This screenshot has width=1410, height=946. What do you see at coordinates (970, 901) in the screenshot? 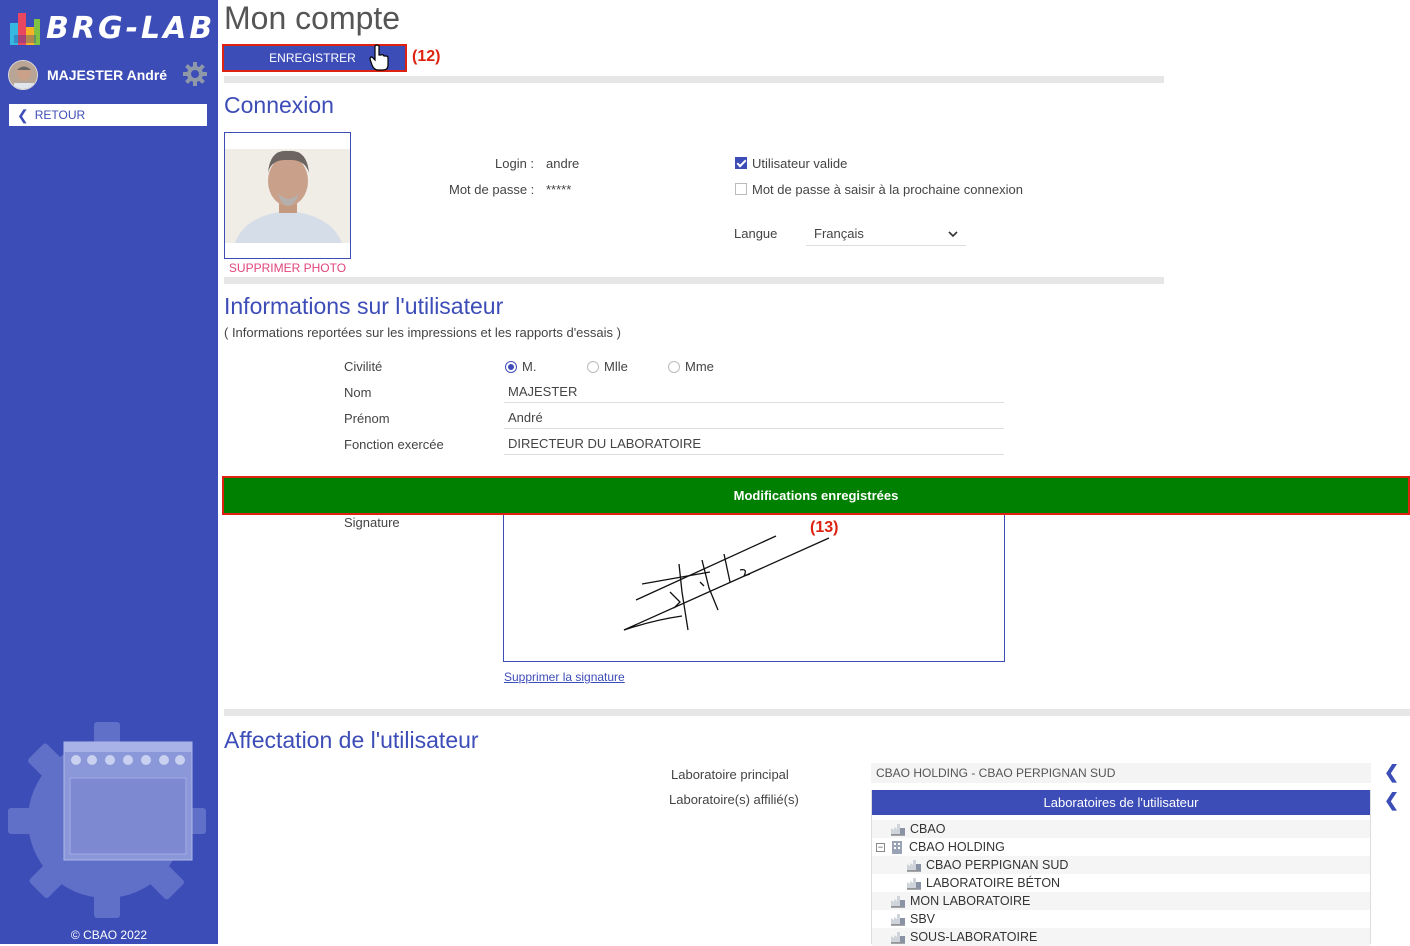
I see `tree-item-label: MON LABORATOIRE` at bounding box center [970, 901].